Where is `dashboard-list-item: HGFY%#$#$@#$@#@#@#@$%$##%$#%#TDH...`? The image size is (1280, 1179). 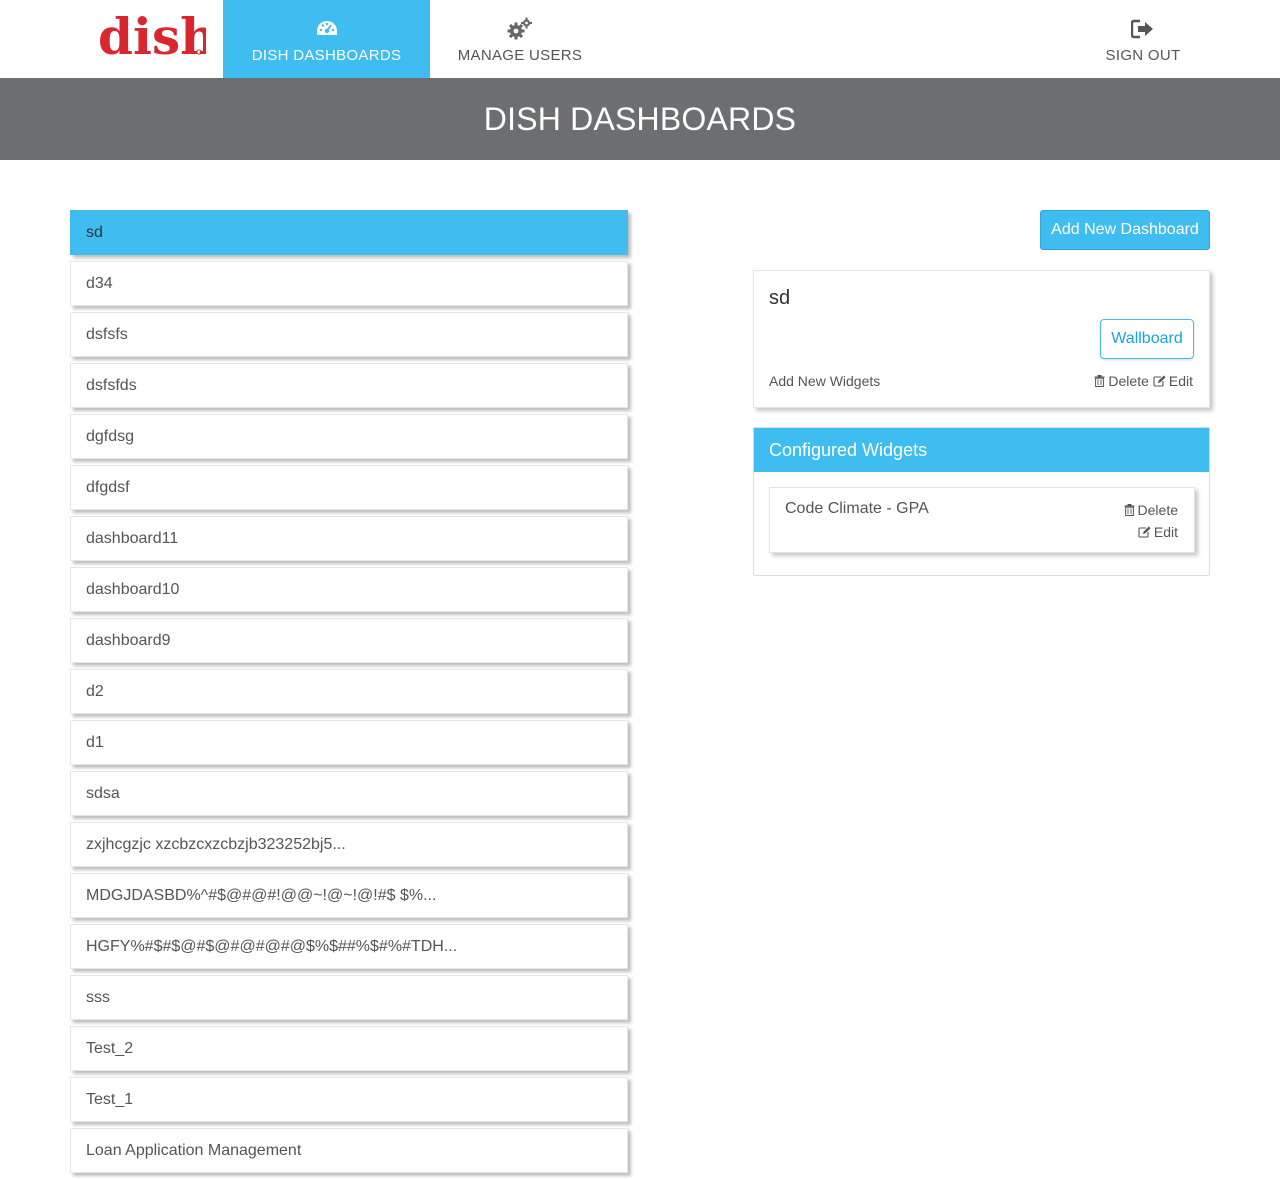
dashboard-list-item: HGFY%#$#$@#$@#@#@#@$%$##%$#%#TDH... is located at coordinates (349, 946).